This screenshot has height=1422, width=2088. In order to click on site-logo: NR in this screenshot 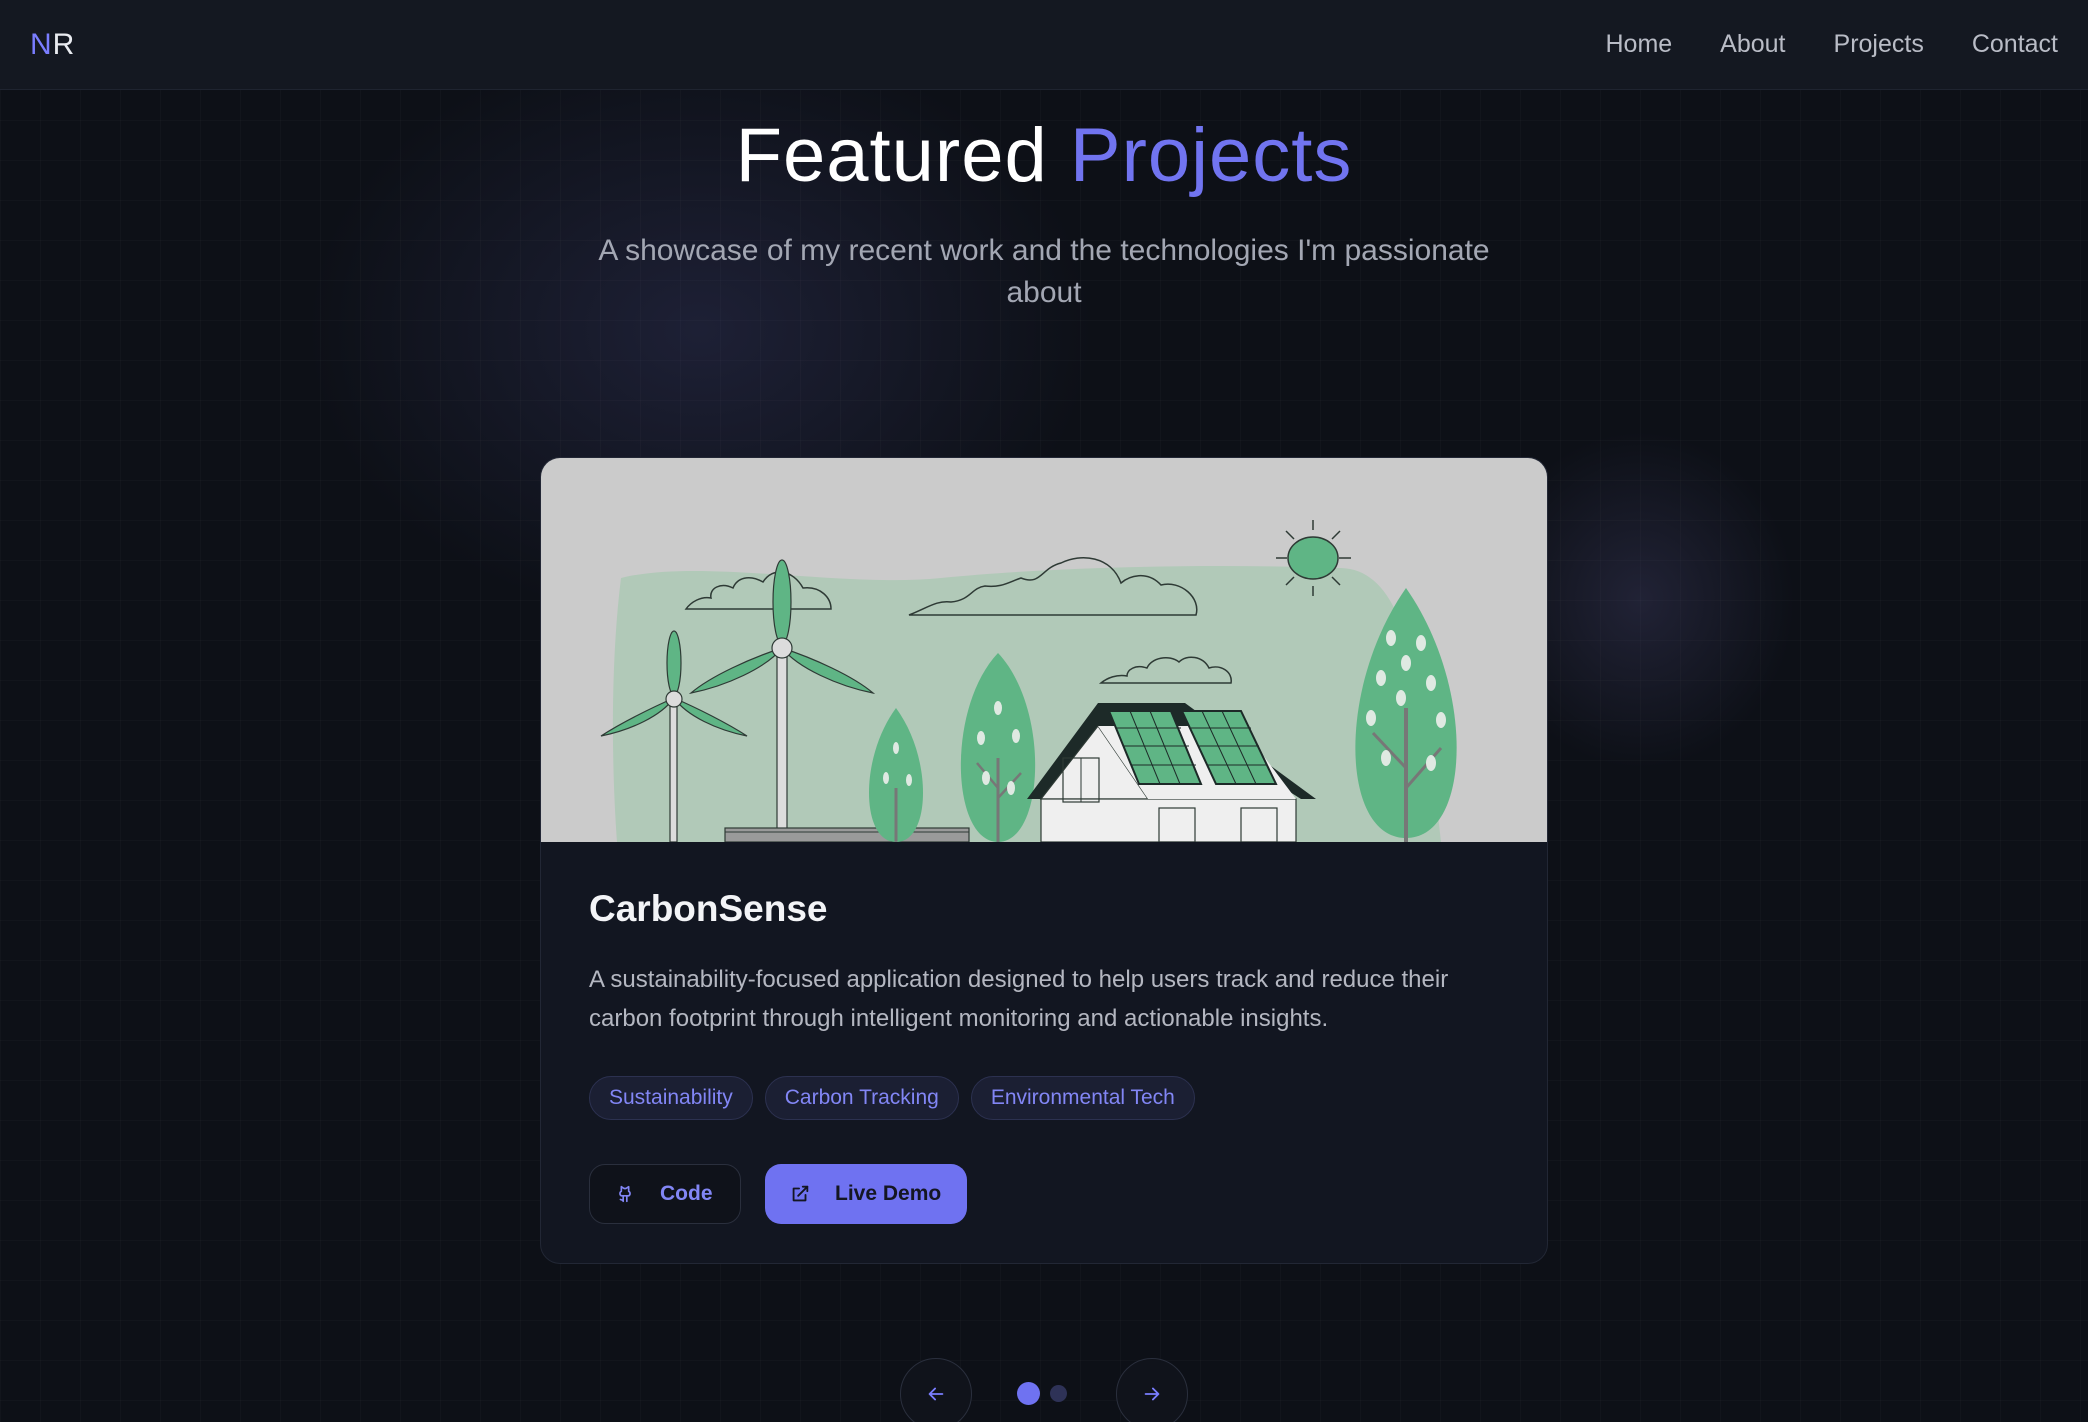, I will do `click(52, 45)`.